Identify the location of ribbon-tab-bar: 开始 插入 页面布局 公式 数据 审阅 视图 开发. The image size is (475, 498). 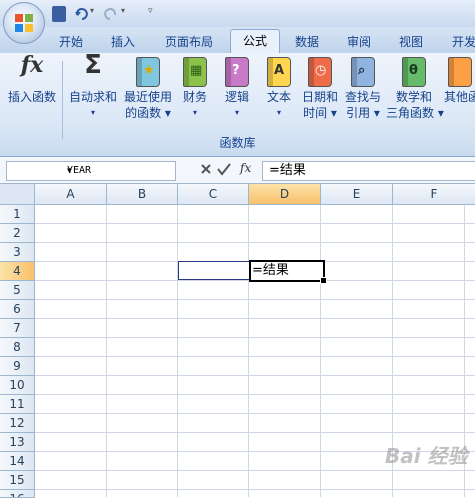
(237, 41).